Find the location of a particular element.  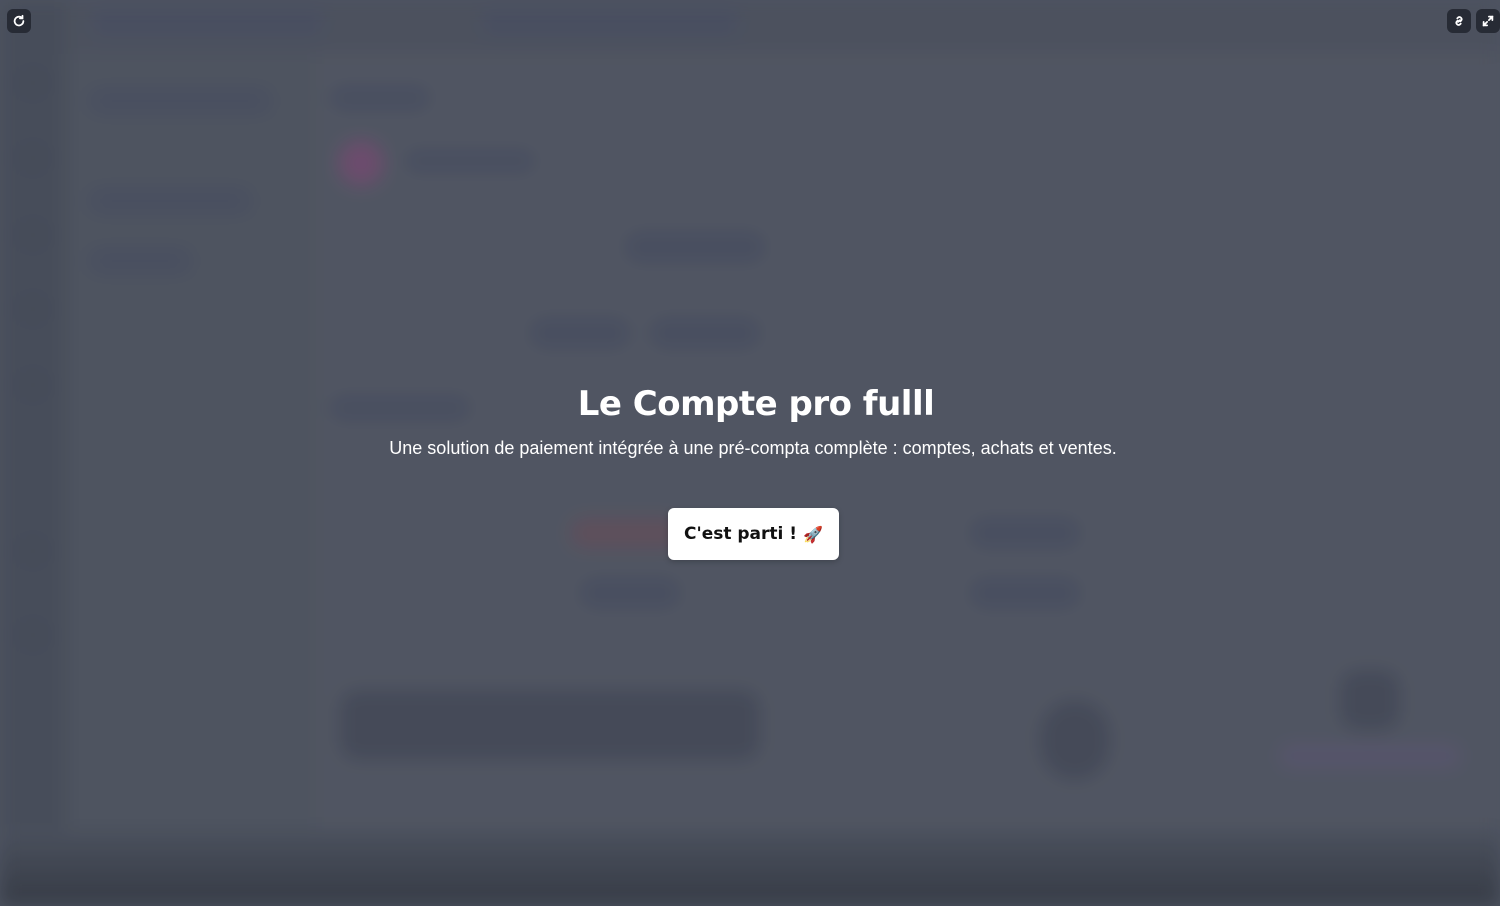

refresh-button is located at coordinates (19, 21).